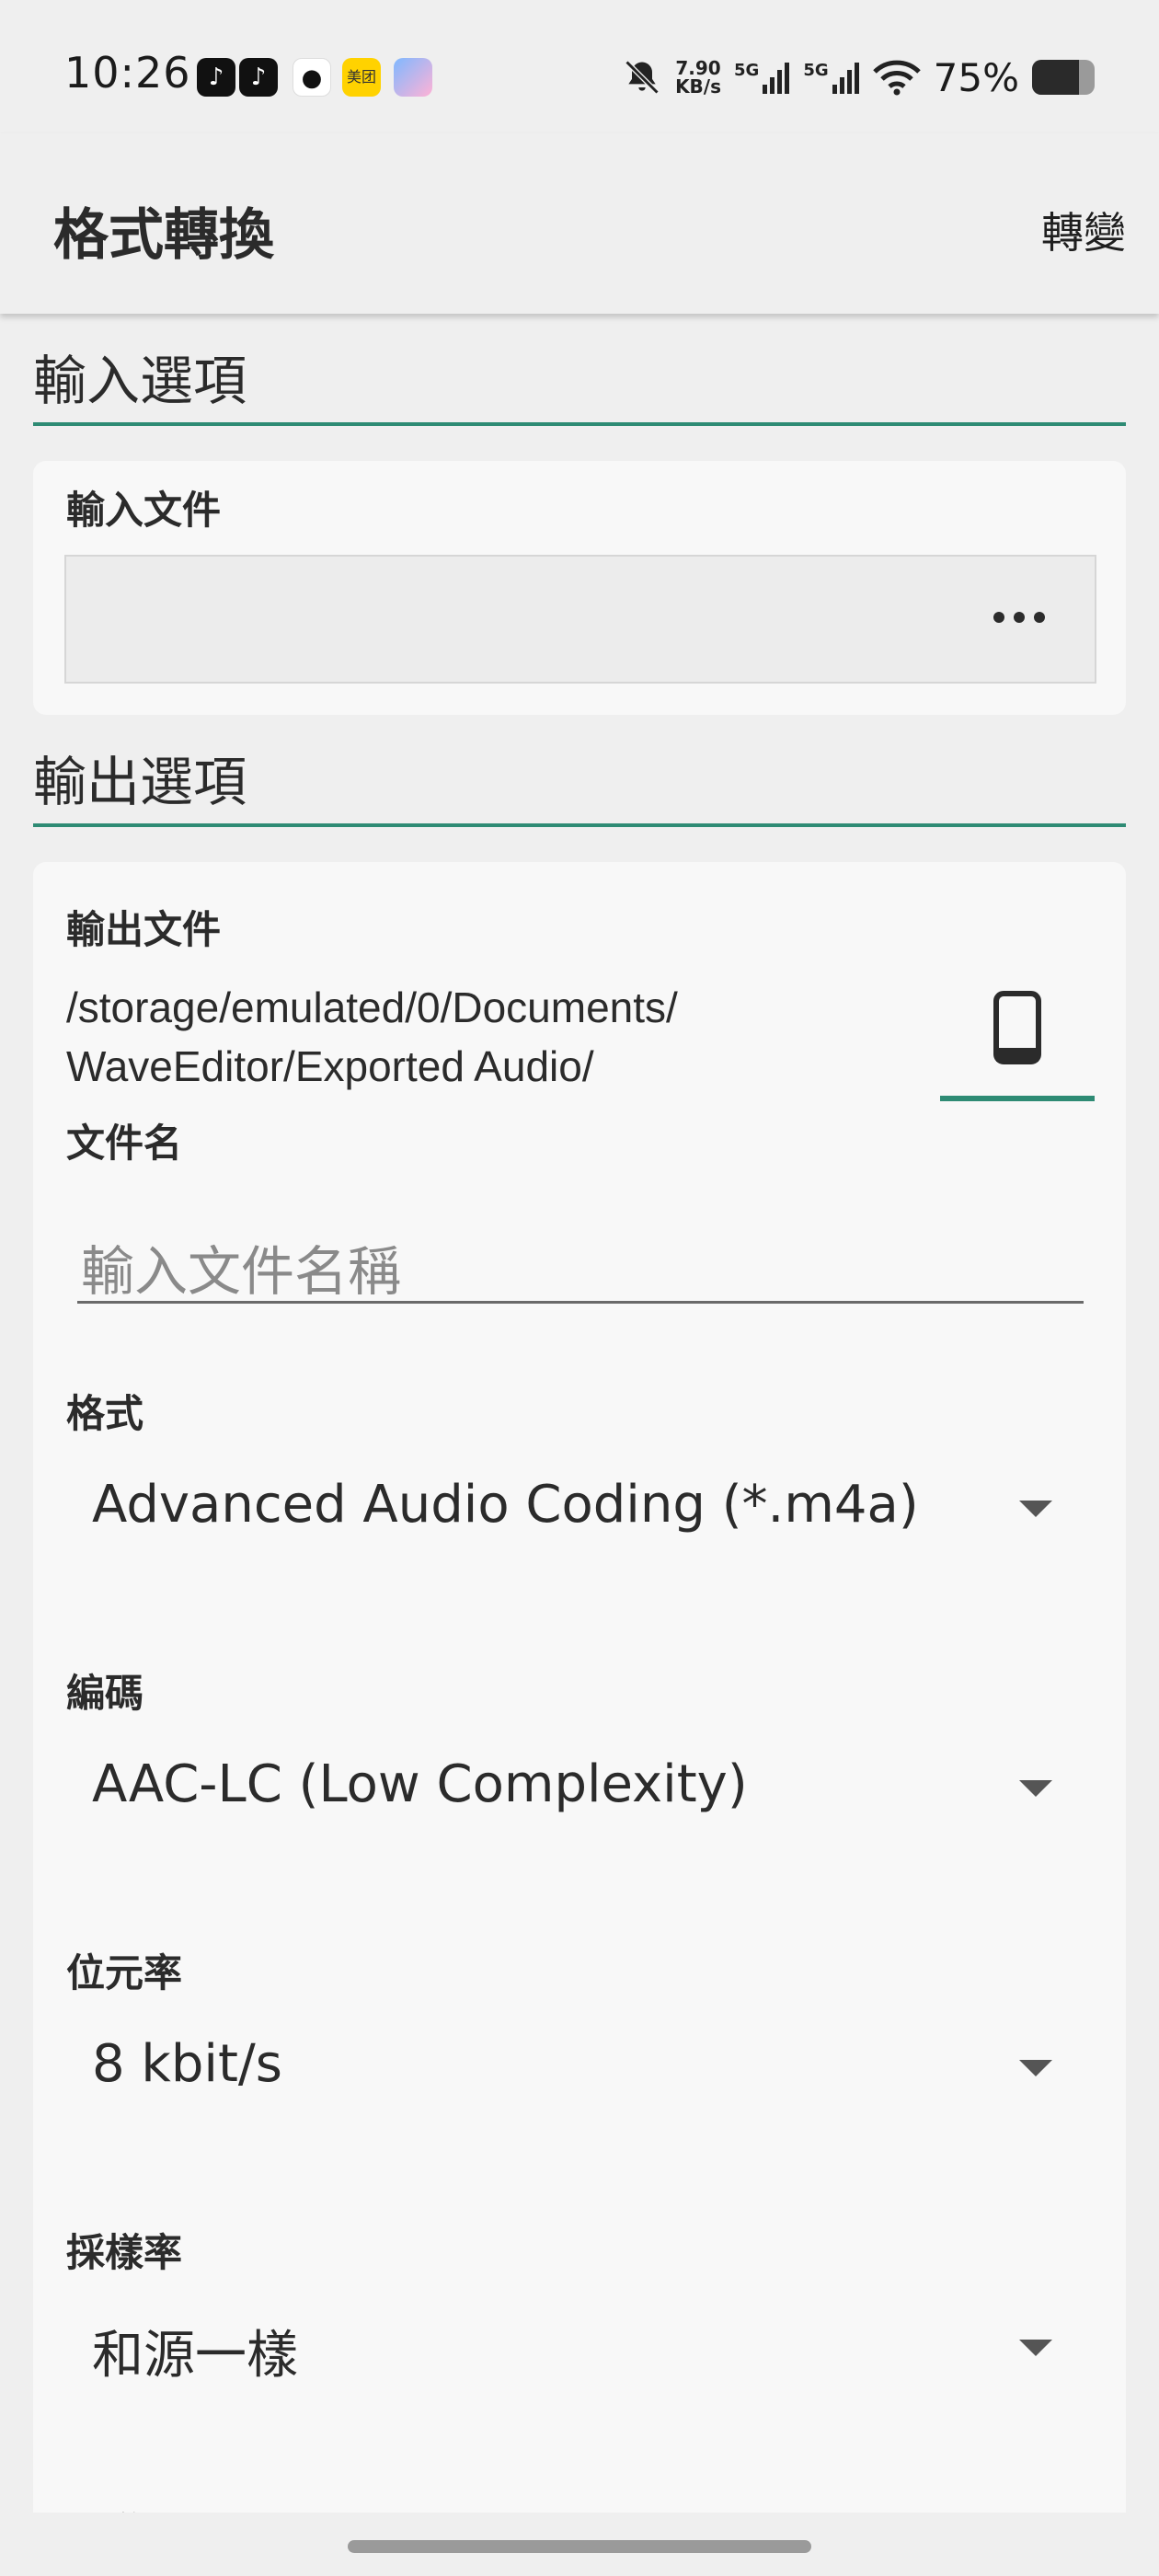 This screenshot has height=2576, width=1159. What do you see at coordinates (698, 77) in the screenshot?
I see `net-speed: 7.90 KB/s` at bounding box center [698, 77].